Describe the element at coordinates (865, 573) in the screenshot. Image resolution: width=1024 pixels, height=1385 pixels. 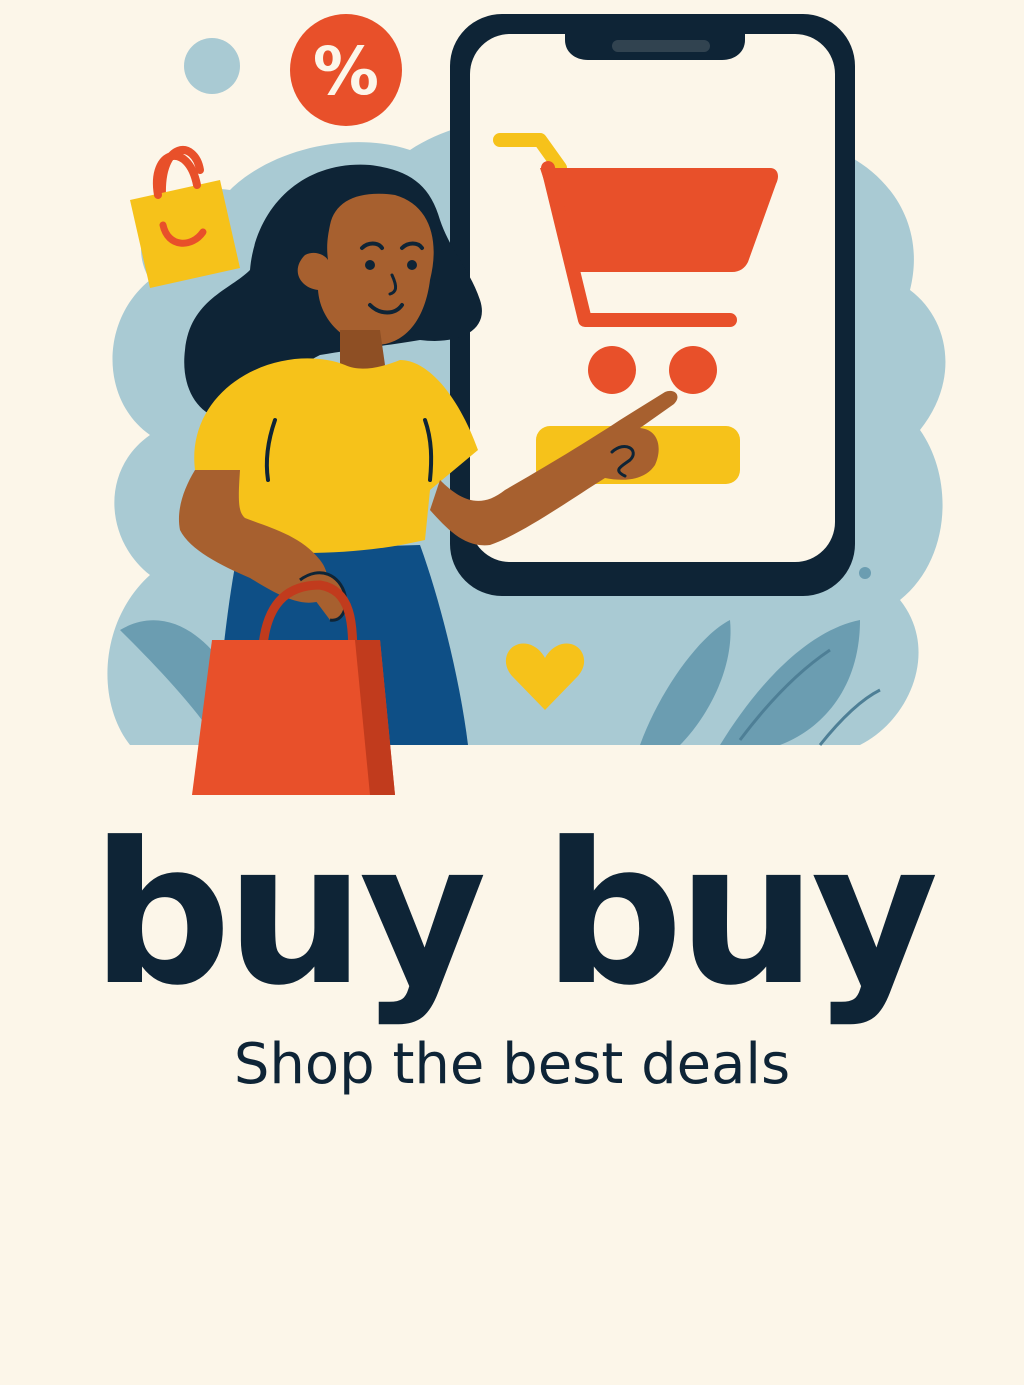
I see `decor-dot-icon` at that location.